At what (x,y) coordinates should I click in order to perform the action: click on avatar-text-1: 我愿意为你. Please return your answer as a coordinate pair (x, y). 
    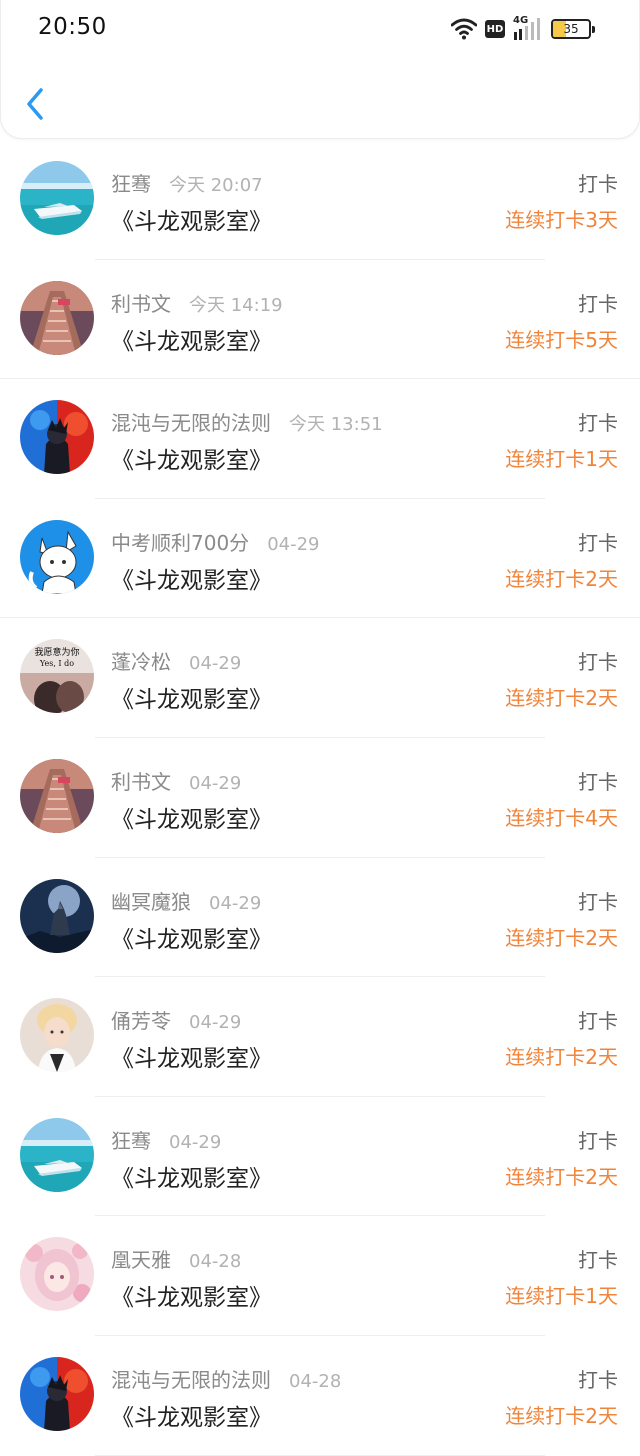
    Looking at the image, I should click on (56, 652).